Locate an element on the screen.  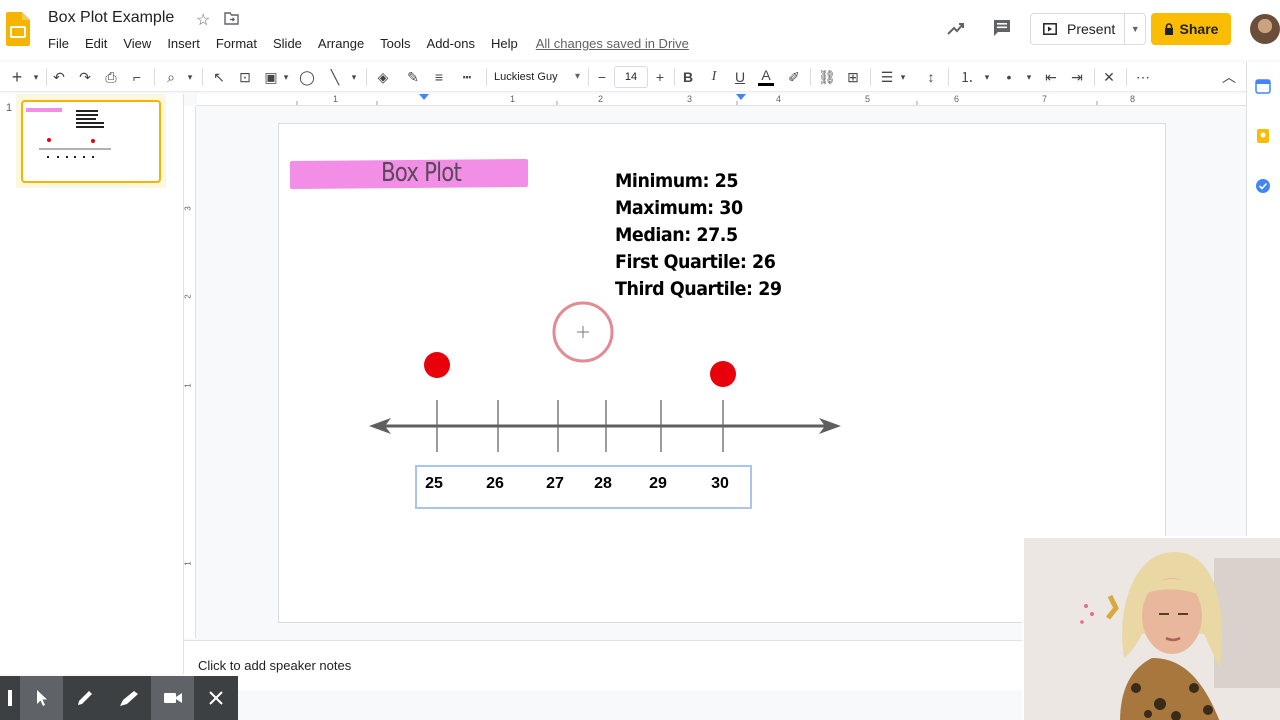
line-icon: ╲ is located at coordinates (335, 77).